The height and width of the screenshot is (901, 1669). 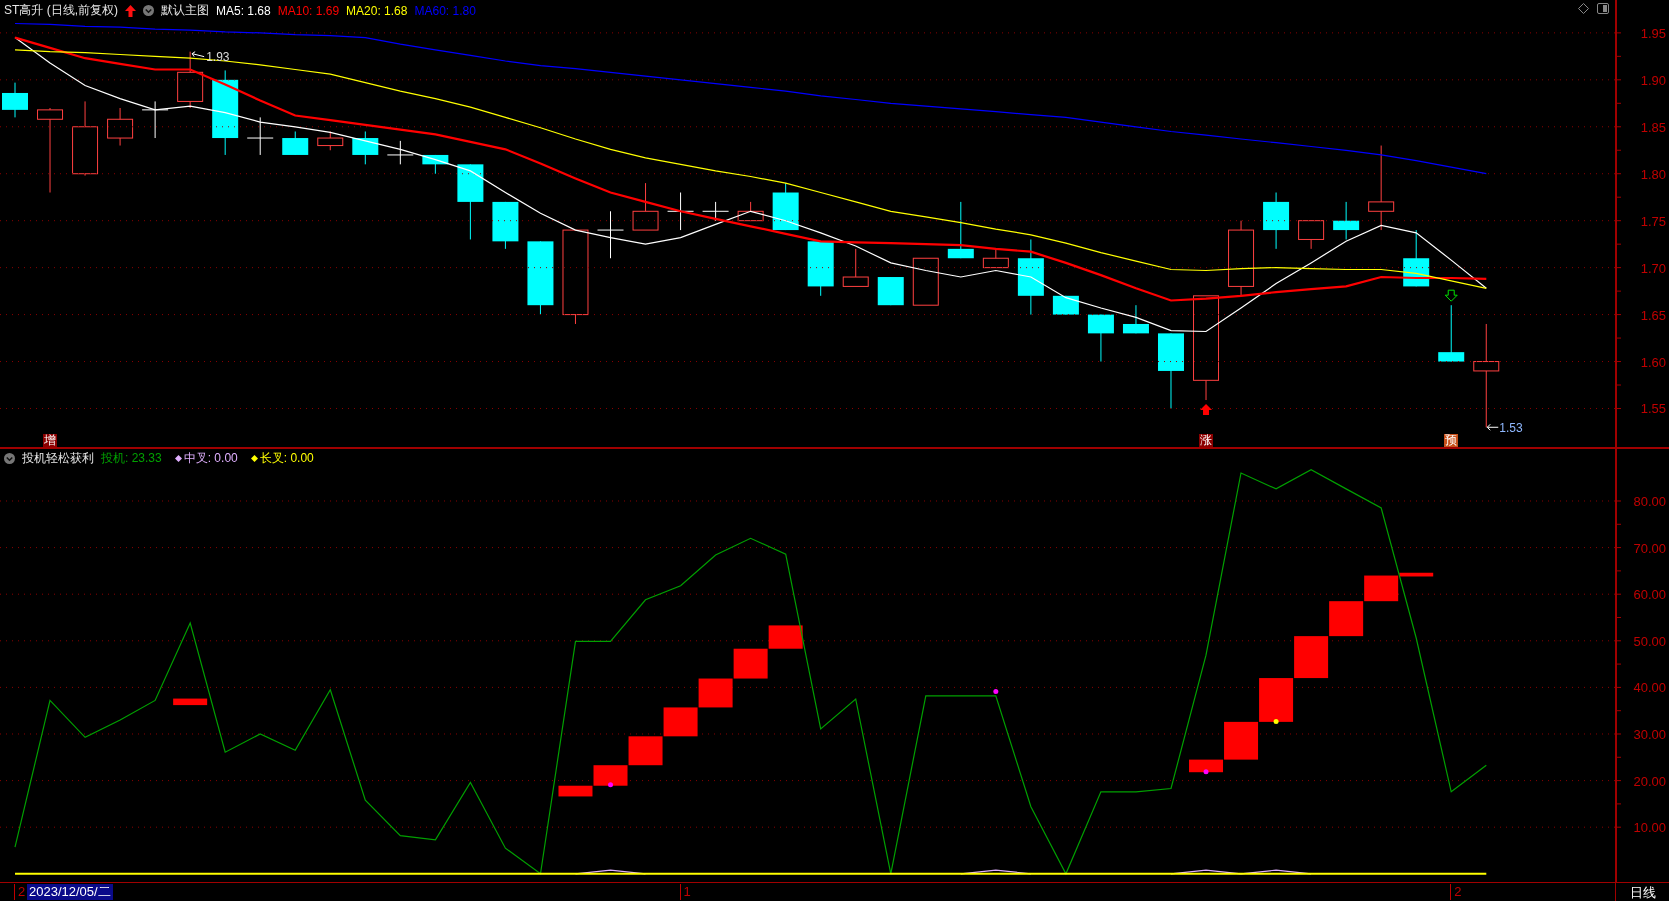 I want to click on axis-label: 10.00, so click(x=1649, y=828).